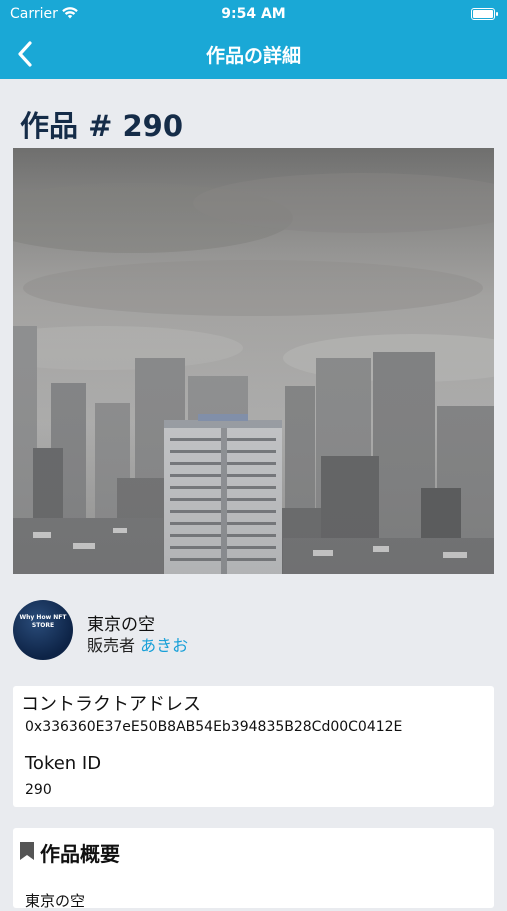  I want to click on status-bar: Carrier 9:54 AM, so click(253, 14).